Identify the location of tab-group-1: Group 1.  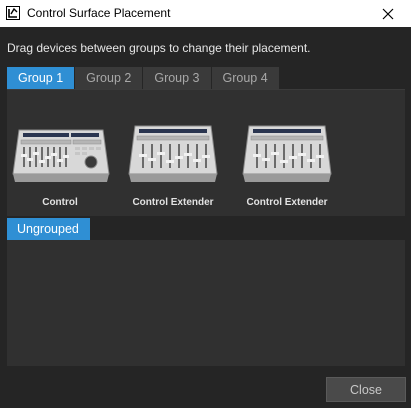
(41, 78).